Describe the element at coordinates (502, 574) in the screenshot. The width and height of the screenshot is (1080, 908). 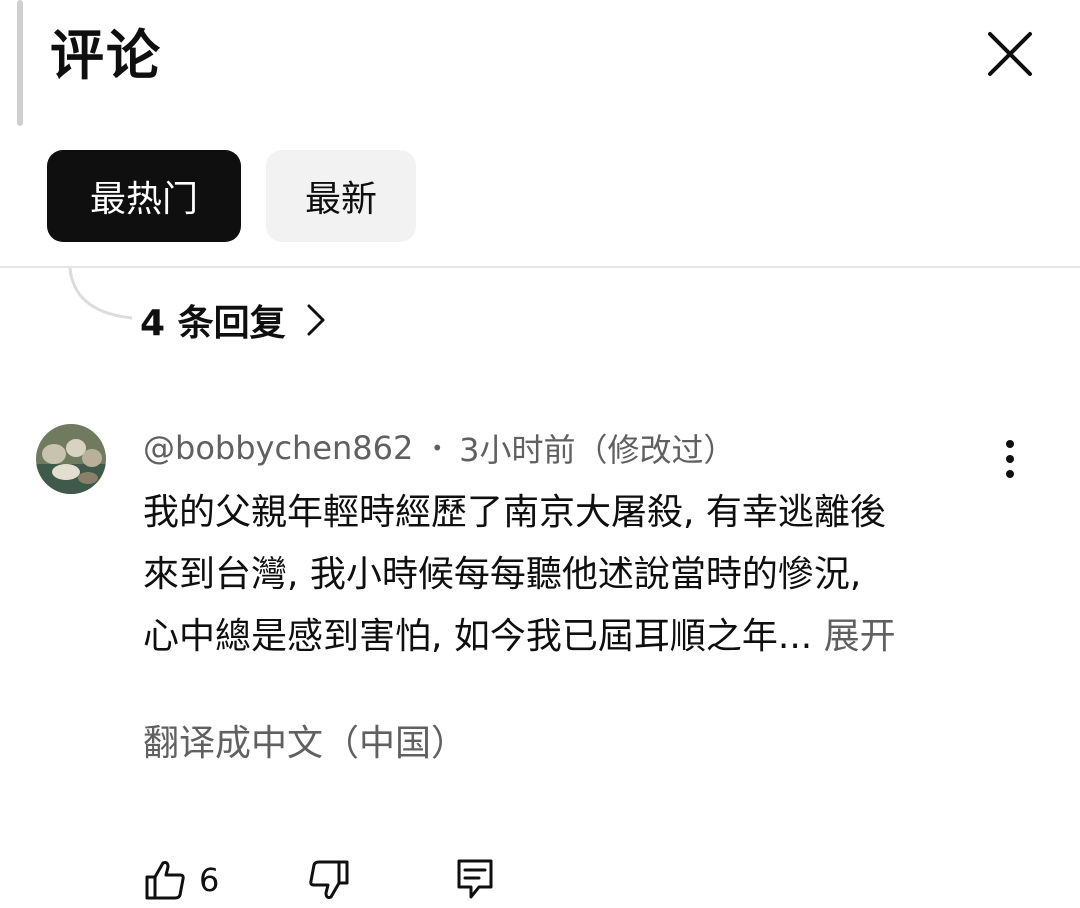
I see `comment-line: 來到台灣, 我小時候每每聽他述說當時的慘況,` at that location.